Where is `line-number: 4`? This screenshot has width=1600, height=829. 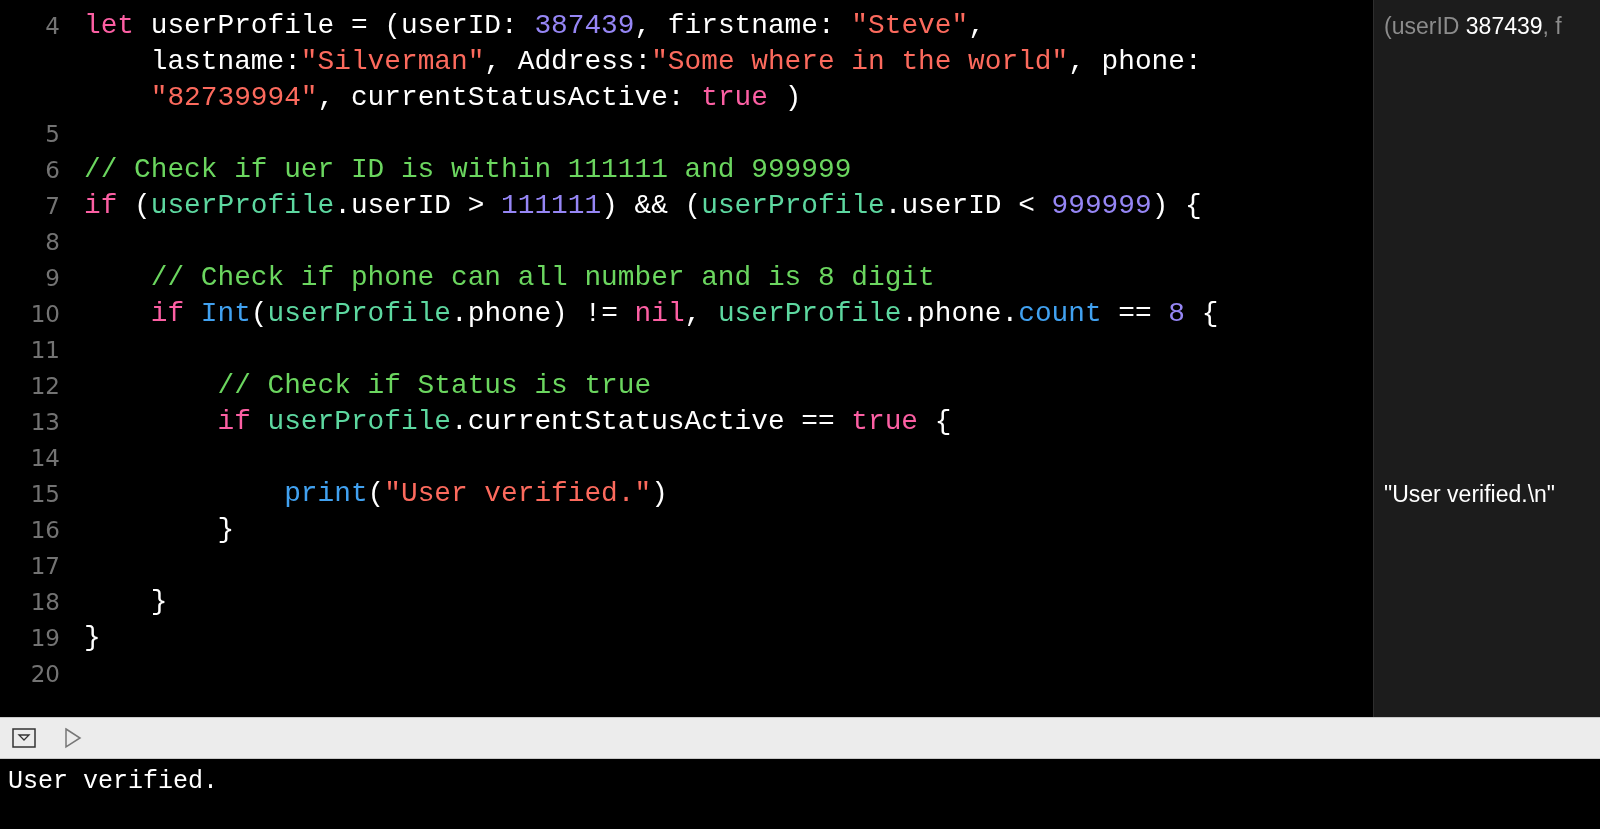 line-number: 4 is located at coordinates (52, 26).